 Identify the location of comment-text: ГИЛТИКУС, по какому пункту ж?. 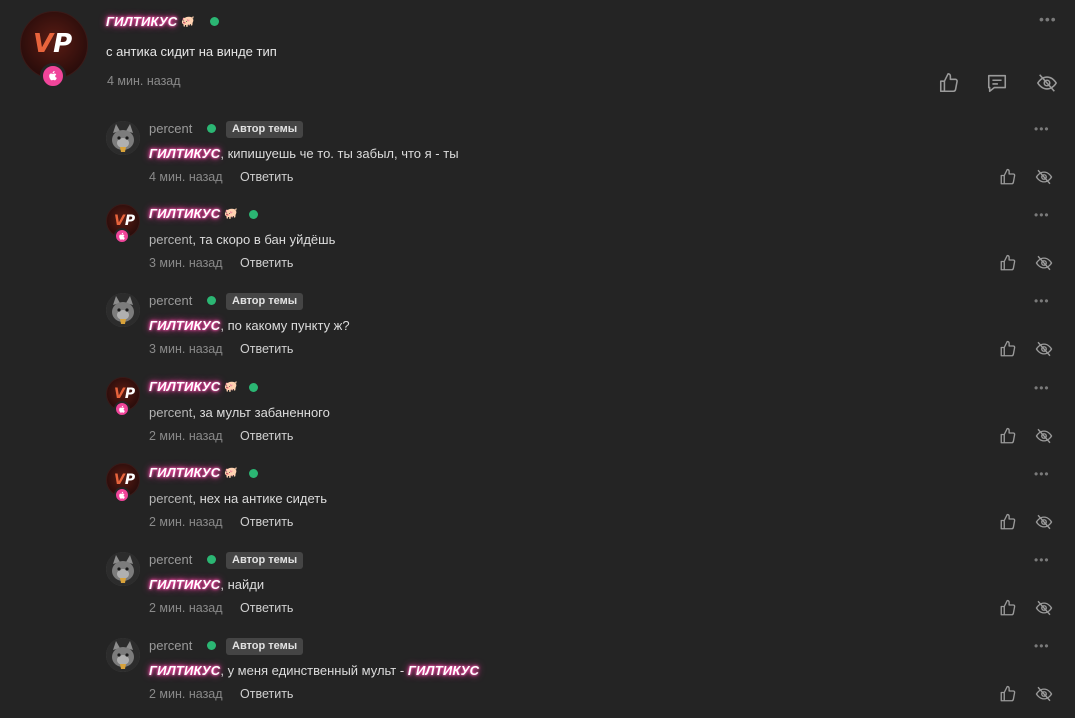
(249, 325).